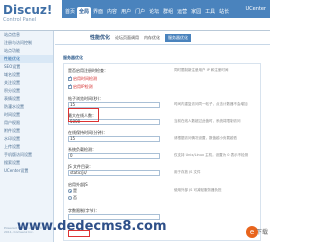 The image size is (320, 242). What do you see at coordinates (201, 70) in the screenshot?
I see `field-1-hint: 同时限制新注册用户 IP 和注册时间` at bounding box center [201, 70].